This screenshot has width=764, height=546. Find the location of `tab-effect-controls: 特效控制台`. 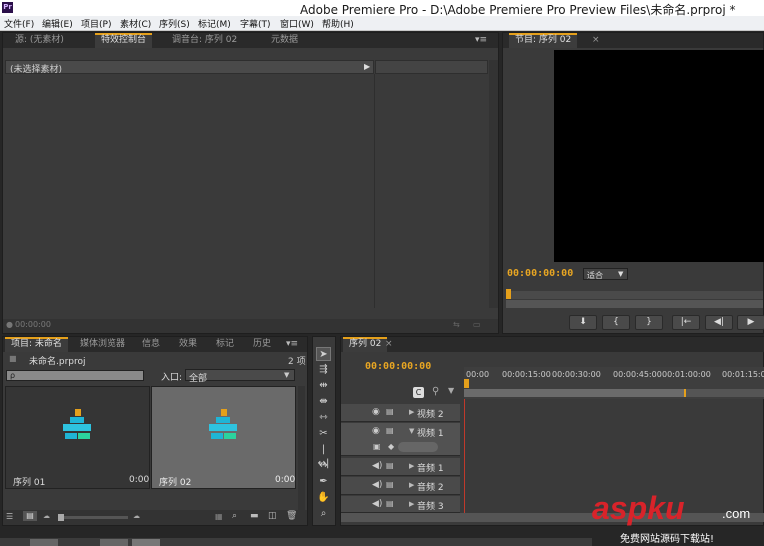

tab-effect-controls: 特效控制台 is located at coordinates (124, 40).